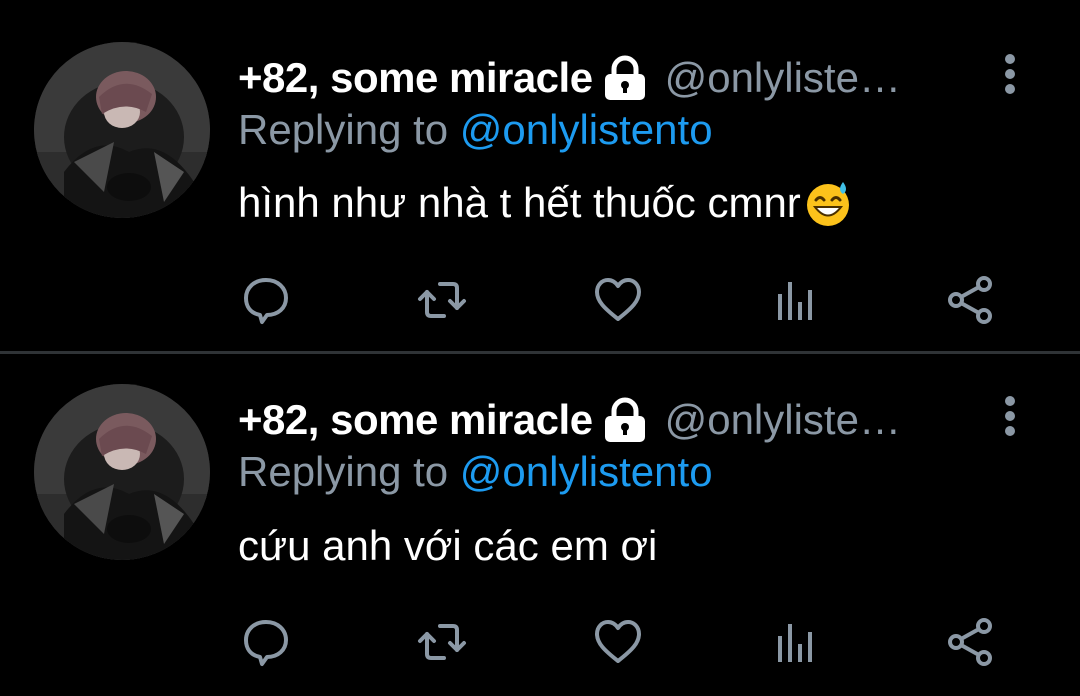 This screenshot has height=696, width=1080. I want to click on grinning-face-with-sweat-emoji, so click(828, 203).